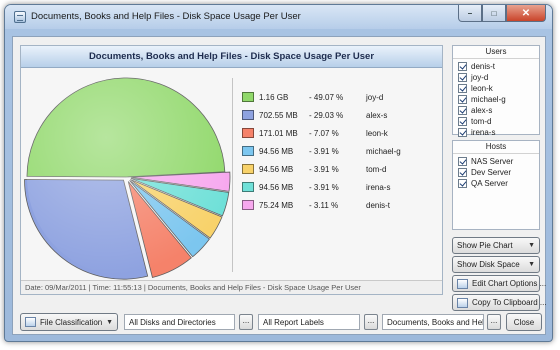 The width and height of the screenshot is (560, 350). I want to click on hosts-title: Hosts, so click(496, 147).